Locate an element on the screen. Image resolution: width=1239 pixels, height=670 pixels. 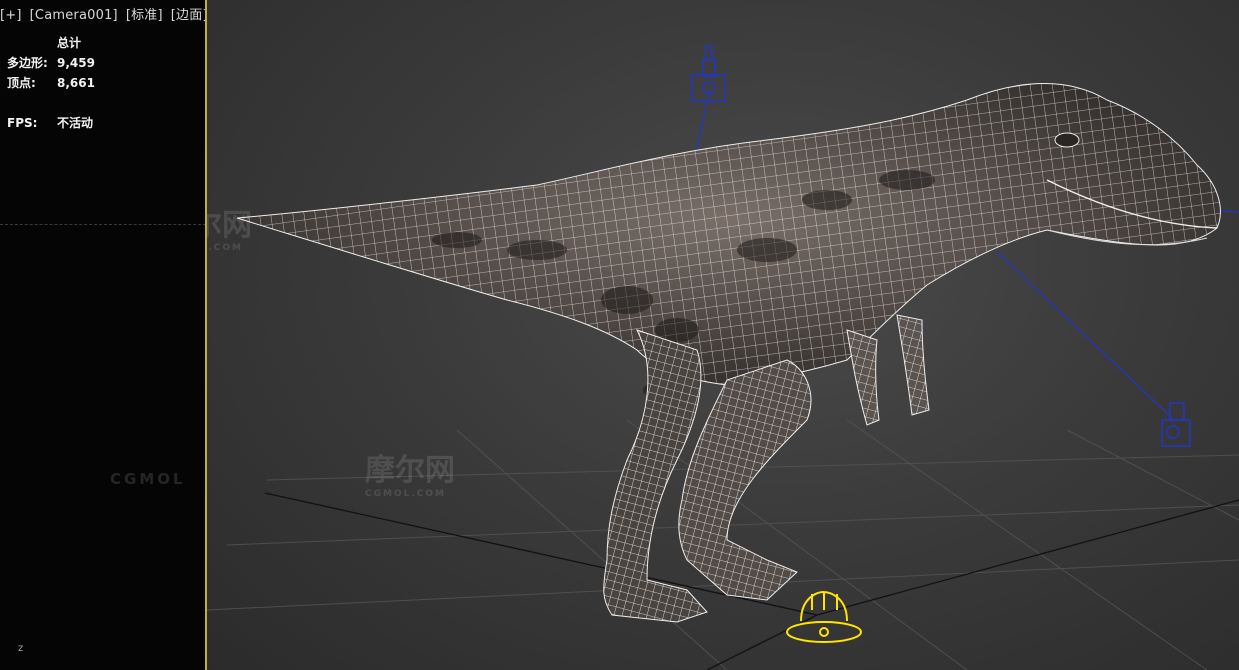
statistics-overlay: 总计 多边形: 9,459 顶点: 8,661 FPS: 不活动 is located at coordinates (51, 83).